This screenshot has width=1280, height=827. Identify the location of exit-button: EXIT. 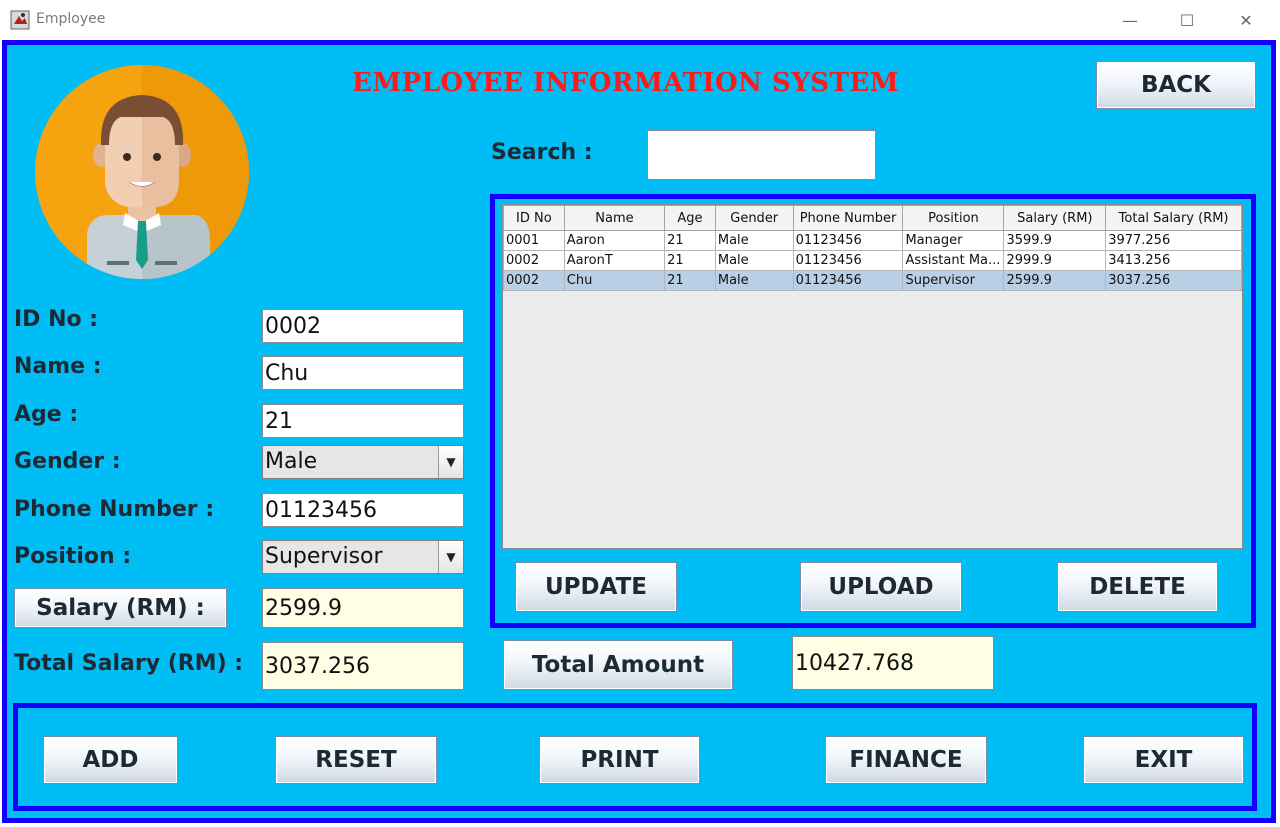
(1163, 760).